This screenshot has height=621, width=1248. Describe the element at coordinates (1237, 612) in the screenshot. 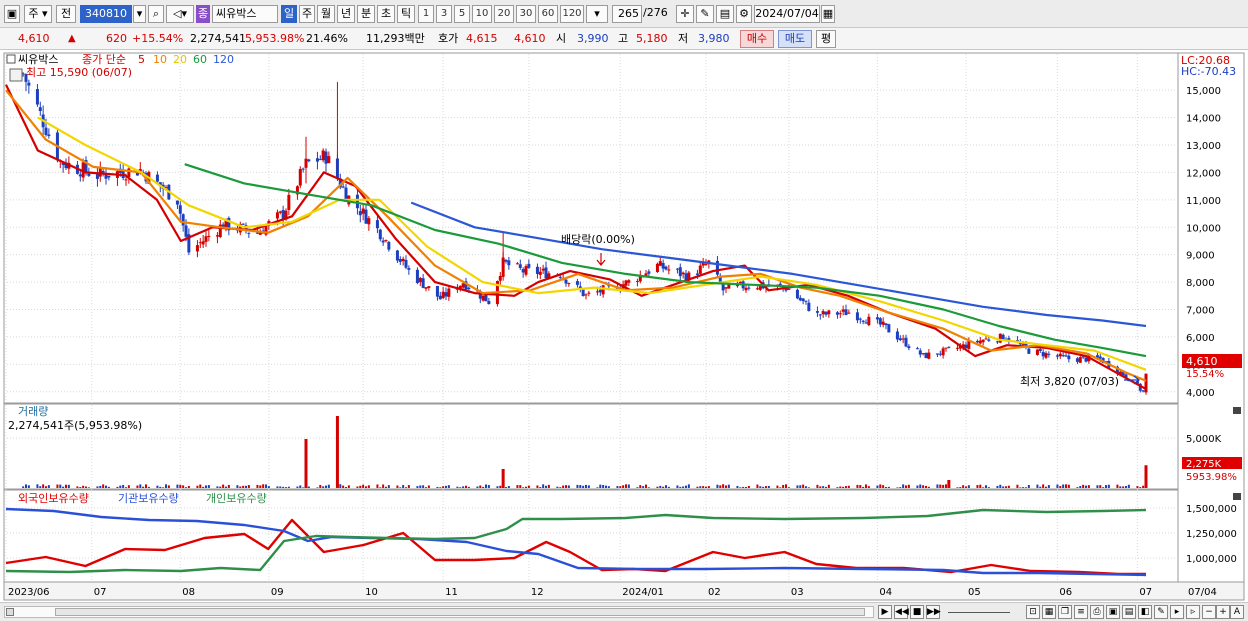

I see `auto-scale-icon: A` at that location.